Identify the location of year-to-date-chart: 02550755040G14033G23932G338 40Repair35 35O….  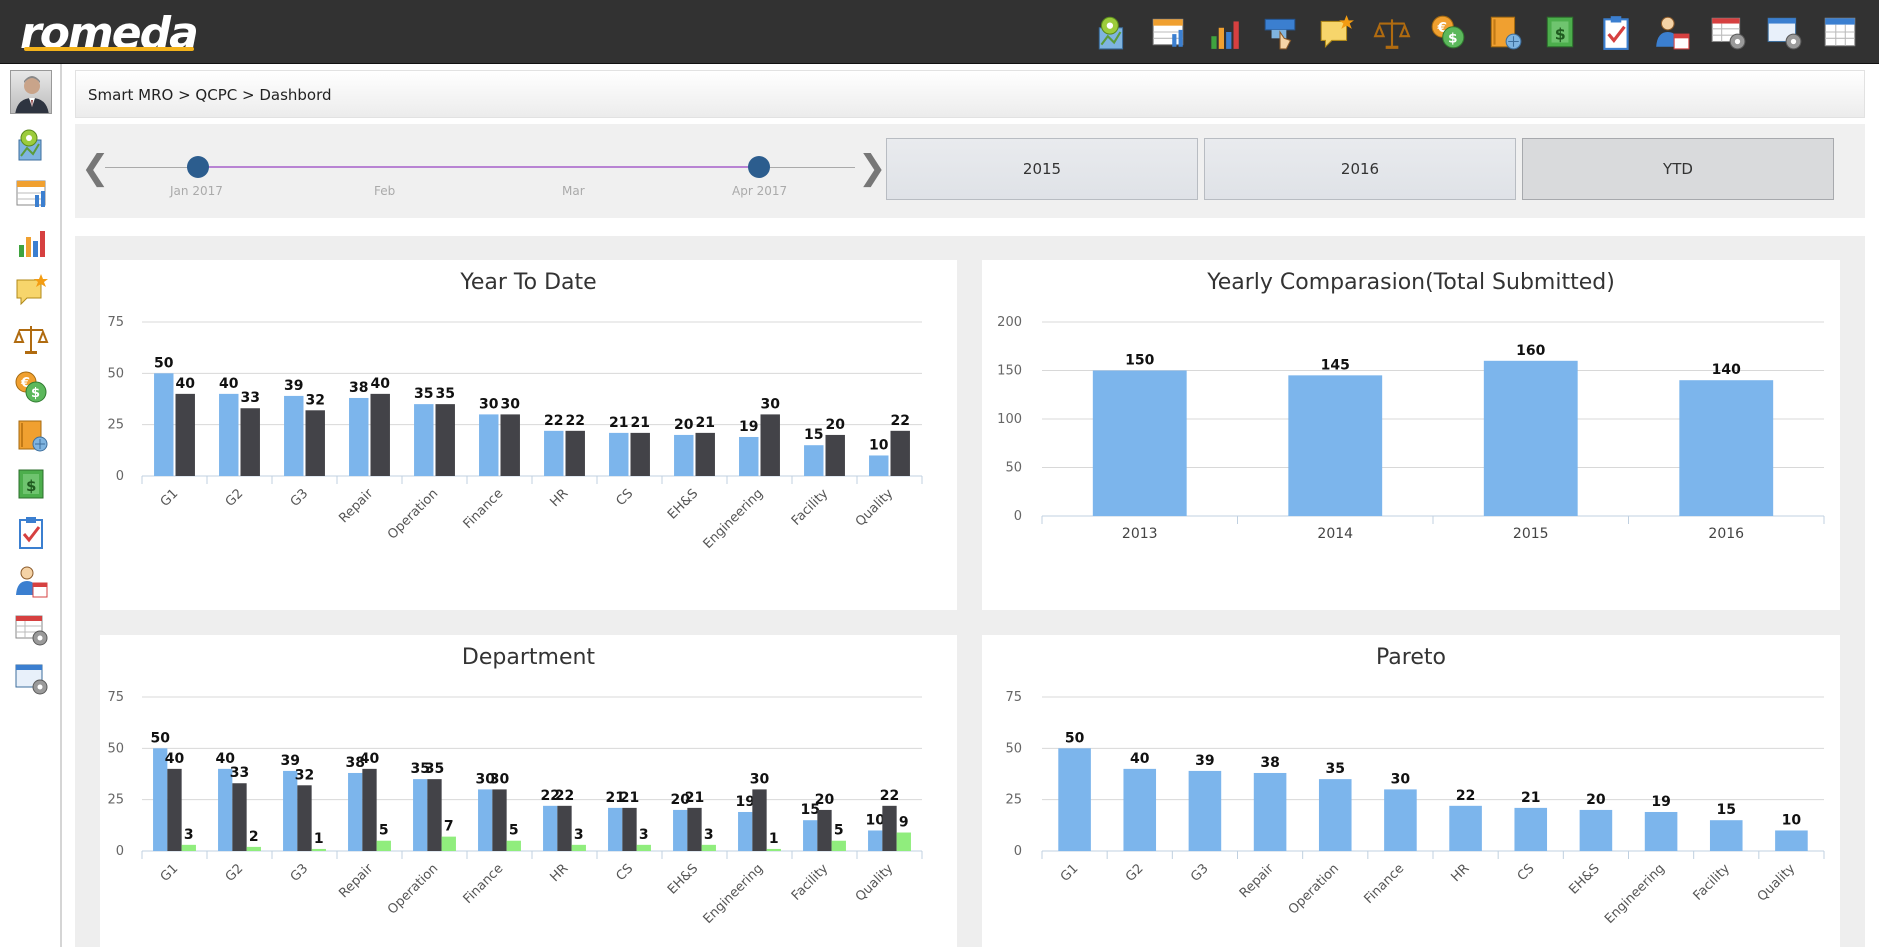
(515, 433).